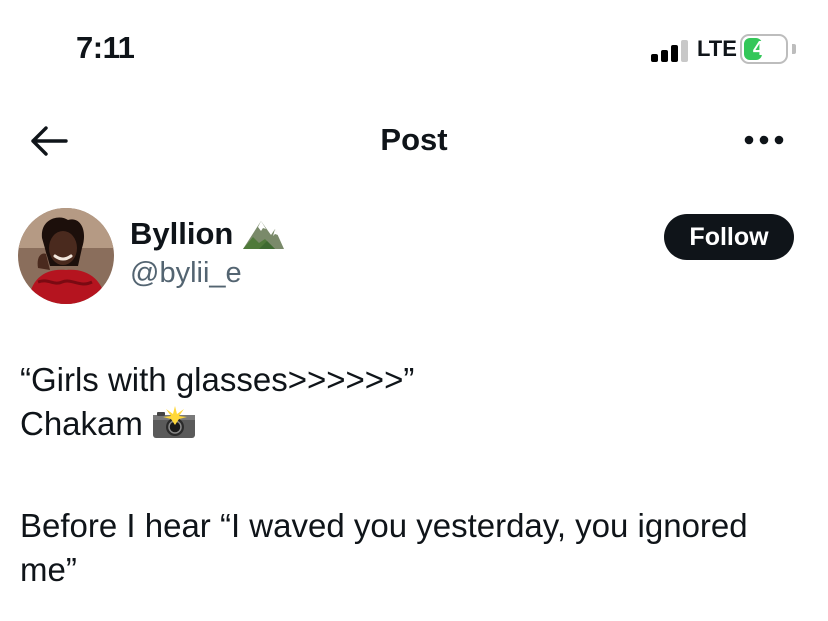  I want to click on post-line-4: me”, so click(48, 569).